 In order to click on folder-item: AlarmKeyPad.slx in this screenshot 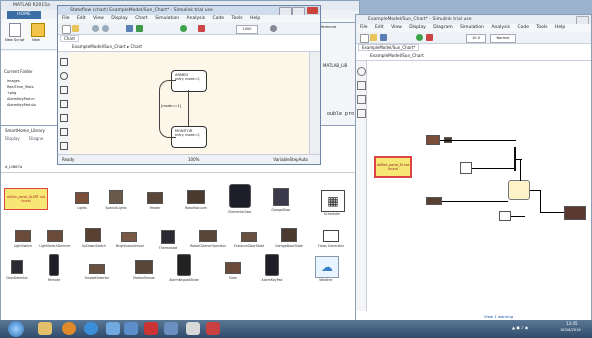, I will do `click(21, 105)`.